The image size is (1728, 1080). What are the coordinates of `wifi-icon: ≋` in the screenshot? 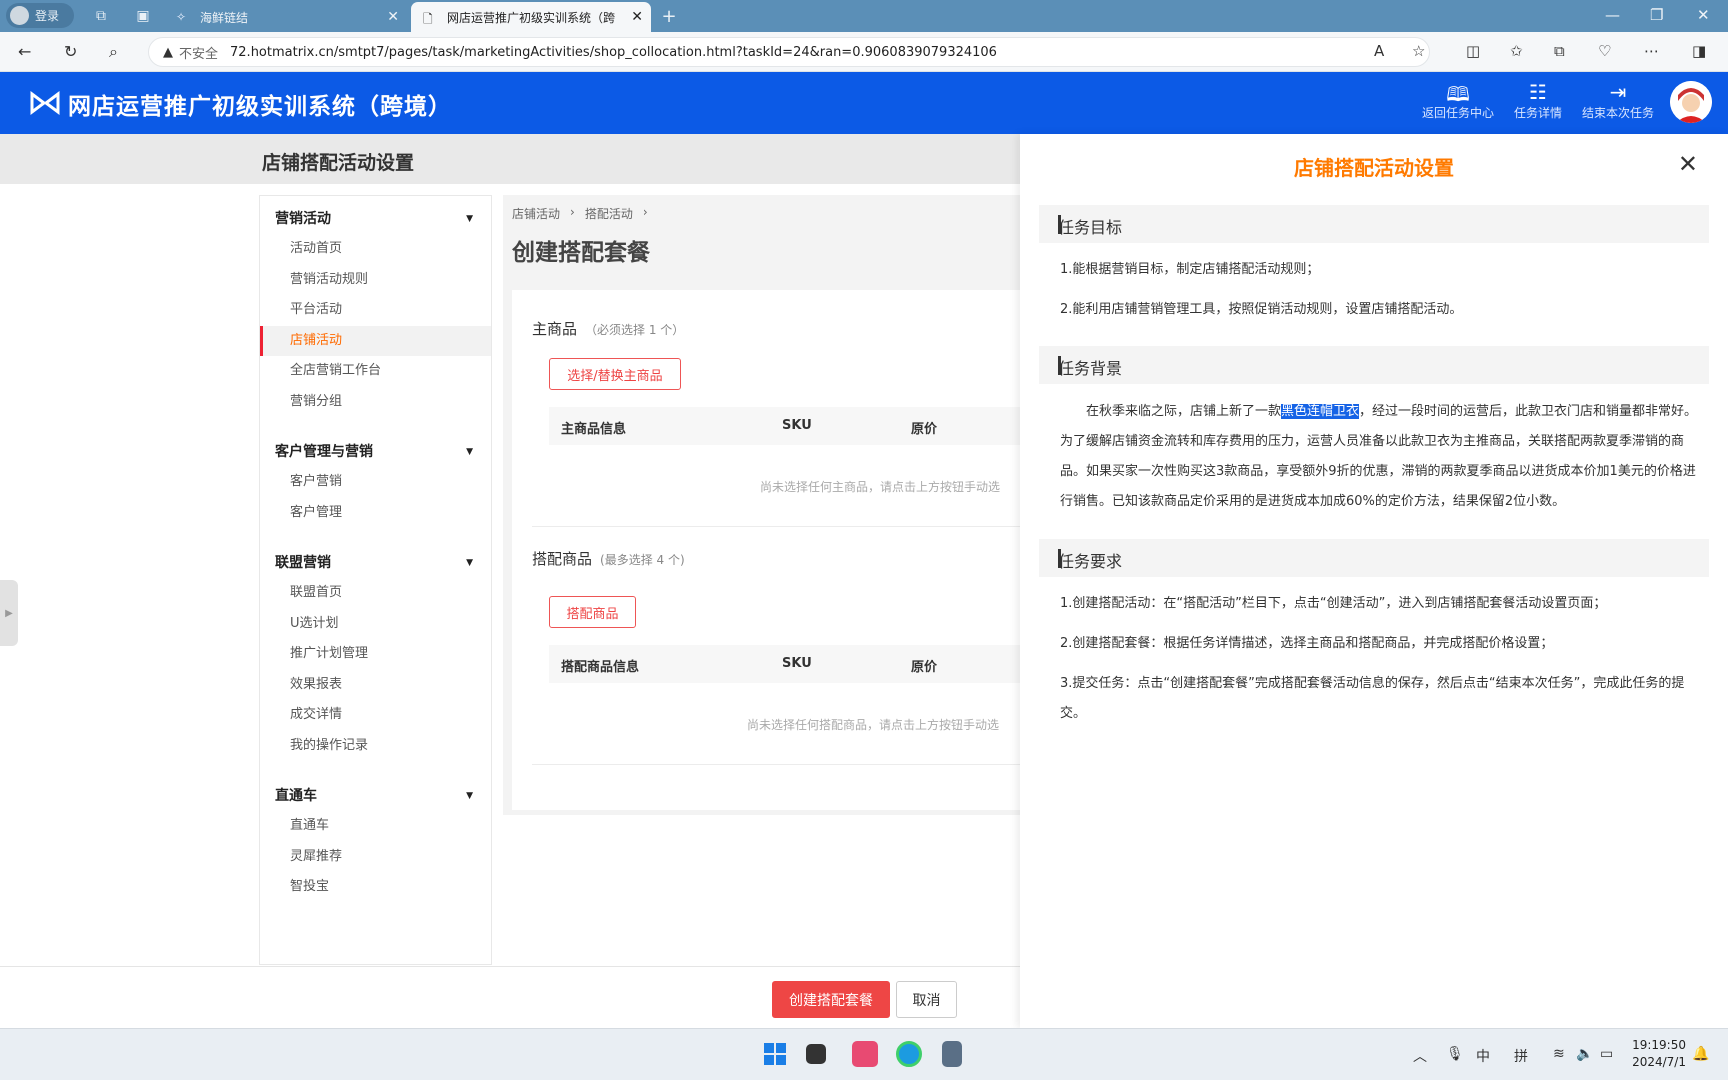 It's located at (1559, 1054).